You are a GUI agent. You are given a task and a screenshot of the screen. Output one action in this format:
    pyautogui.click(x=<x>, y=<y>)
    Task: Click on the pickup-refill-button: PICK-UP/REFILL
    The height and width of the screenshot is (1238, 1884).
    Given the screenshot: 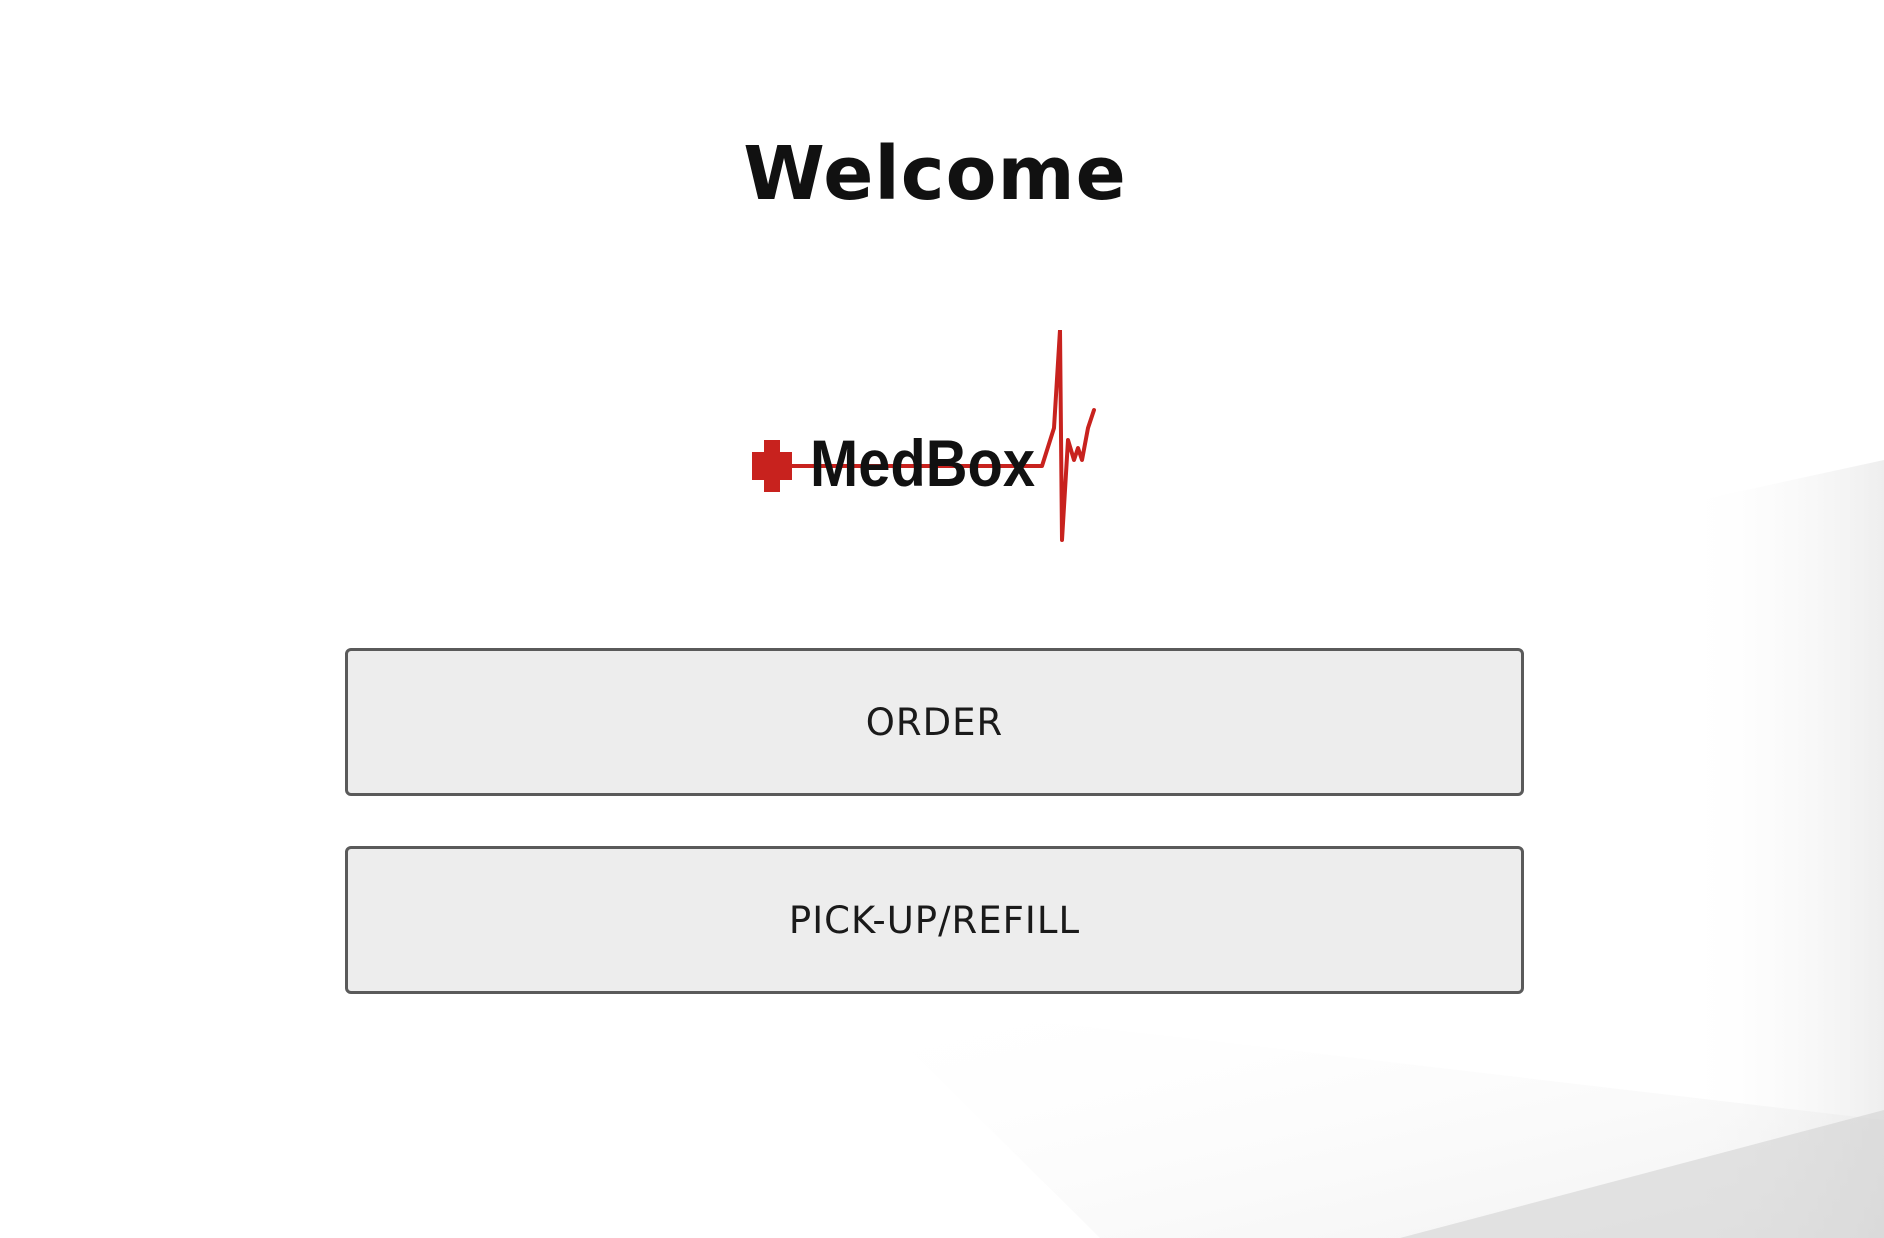 What is the action you would take?
    pyautogui.click(x=934, y=920)
    